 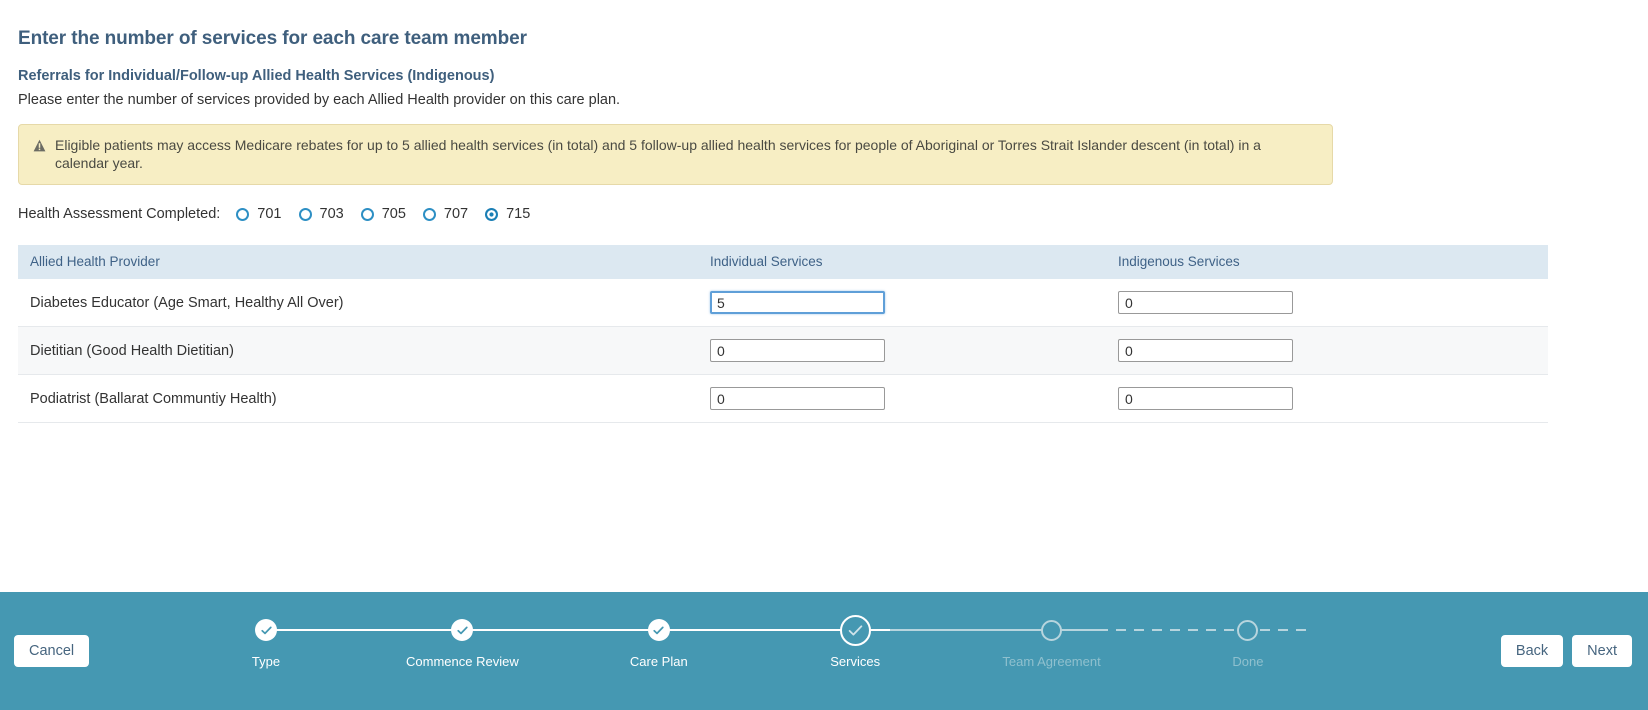 I want to click on step-label: Commence Review, so click(x=462, y=661).